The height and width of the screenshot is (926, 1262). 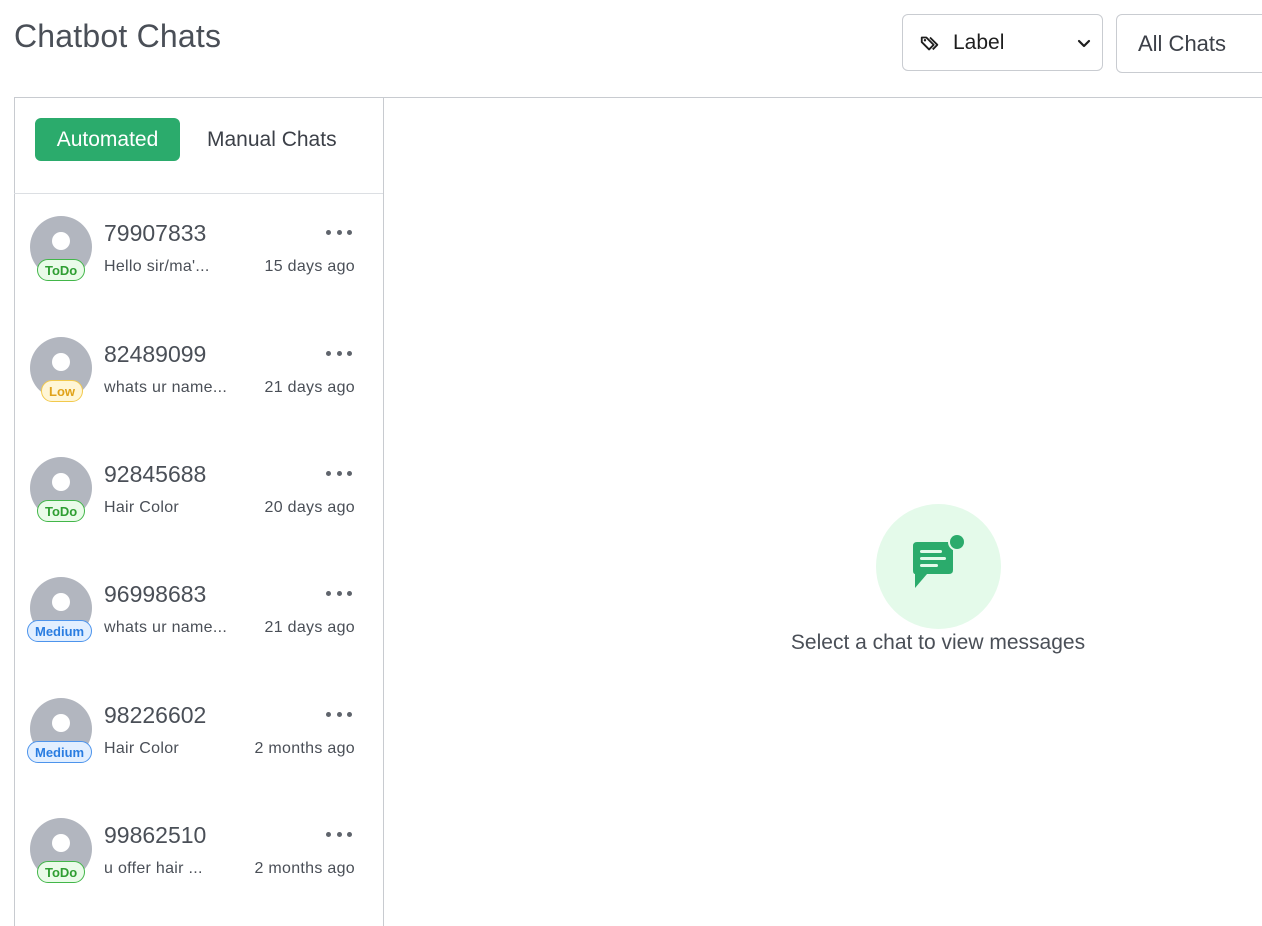 What do you see at coordinates (938, 642) in the screenshot?
I see `empty-state-message: Select a chat to view messages` at bounding box center [938, 642].